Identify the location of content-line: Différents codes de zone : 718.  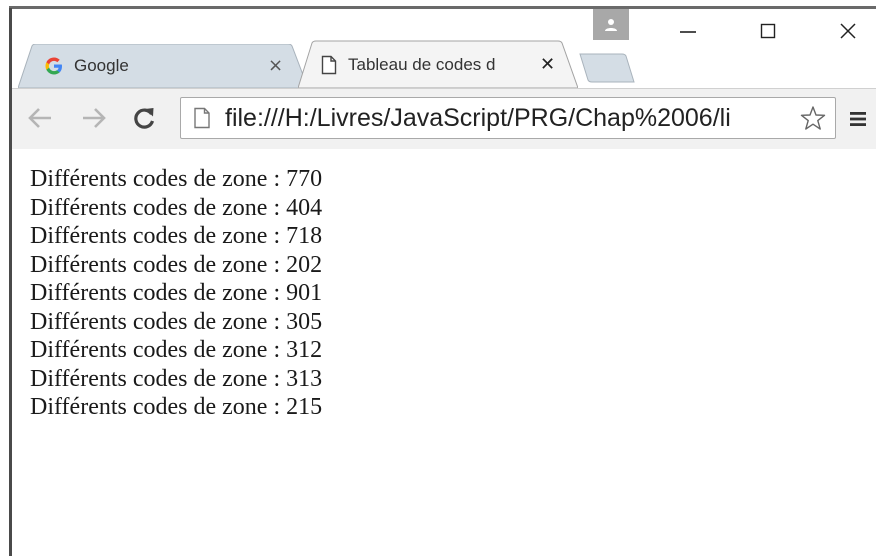
(176, 236).